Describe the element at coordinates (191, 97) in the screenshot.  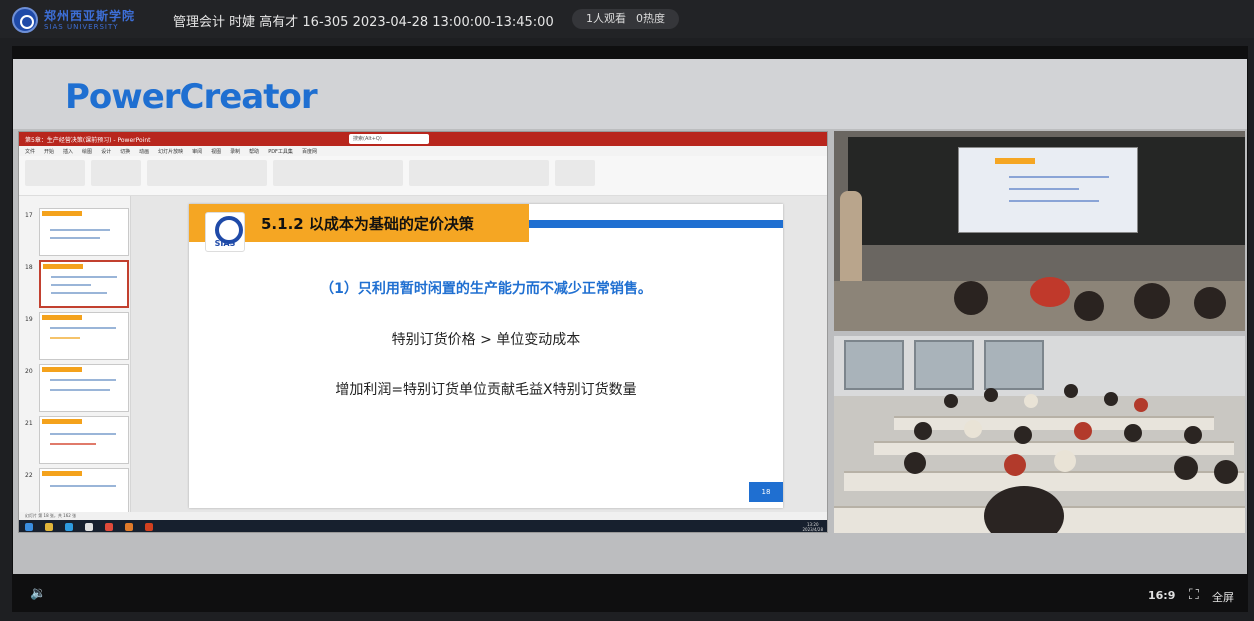
I see `powercreator-logo: PowerCreator` at that location.